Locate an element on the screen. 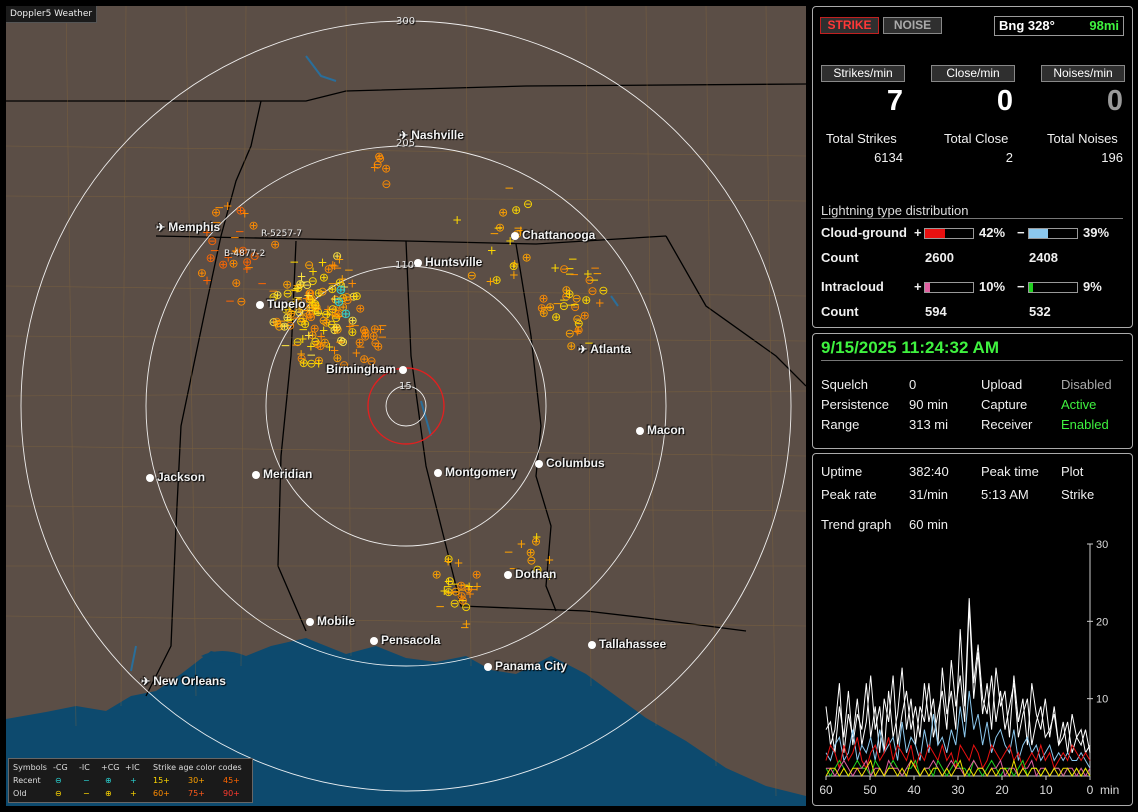 Image resolution: width=1138 pixels, height=812 pixels. station-label-r5257: R-5257-7 is located at coordinates (281, 234).